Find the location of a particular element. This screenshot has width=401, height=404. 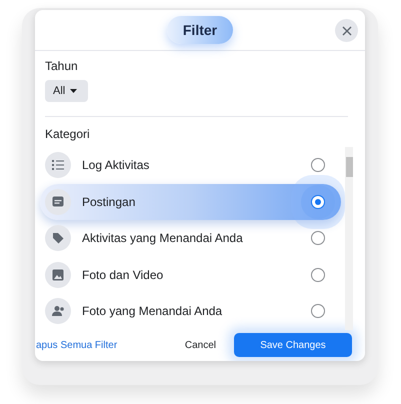

people-icon is located at coordinates (58, 311).